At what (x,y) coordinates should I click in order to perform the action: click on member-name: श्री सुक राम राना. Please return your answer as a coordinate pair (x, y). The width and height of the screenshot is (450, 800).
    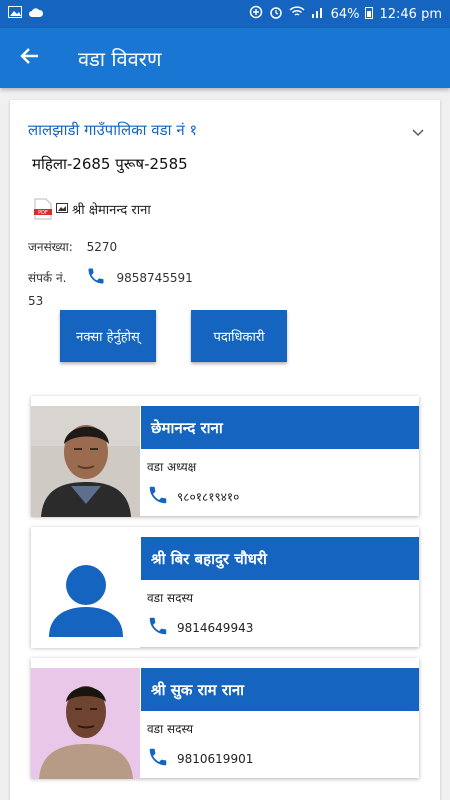
    Looking at the image, I should click on (280, 689).